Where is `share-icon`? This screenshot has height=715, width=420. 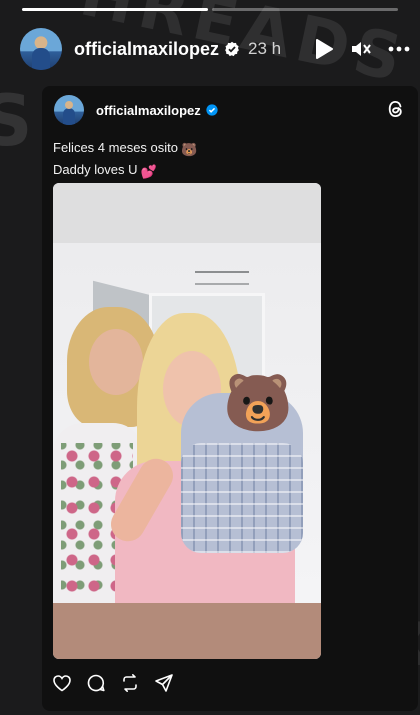
share-icon is located at coordinates (164, 683).